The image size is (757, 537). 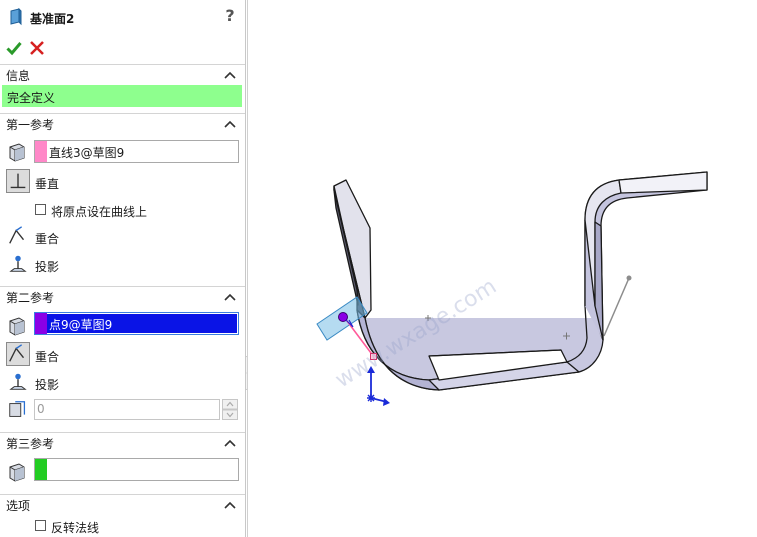 What do you see at coordinates (616, 307) in the screenshot?
I see `sketch-line` at bounding box center [616, 307].